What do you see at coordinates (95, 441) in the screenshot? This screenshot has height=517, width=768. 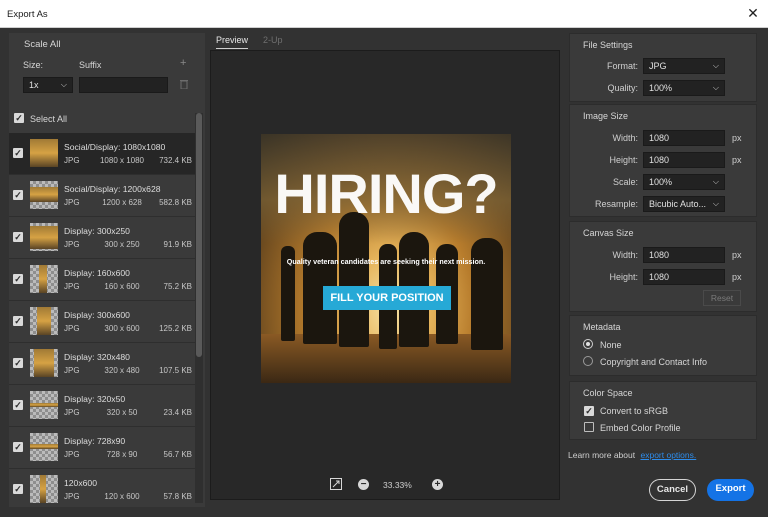 I see `item-name: Display: 728x90` at bounding box center [95, 441].